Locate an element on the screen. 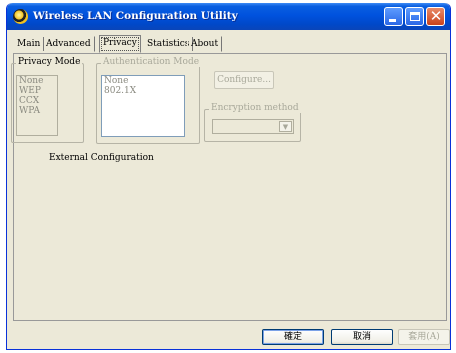 Image resolution: width=456 pixels, height=353 pixels. external-configuration-label: External Configuration is located at coordinates (101, 158).